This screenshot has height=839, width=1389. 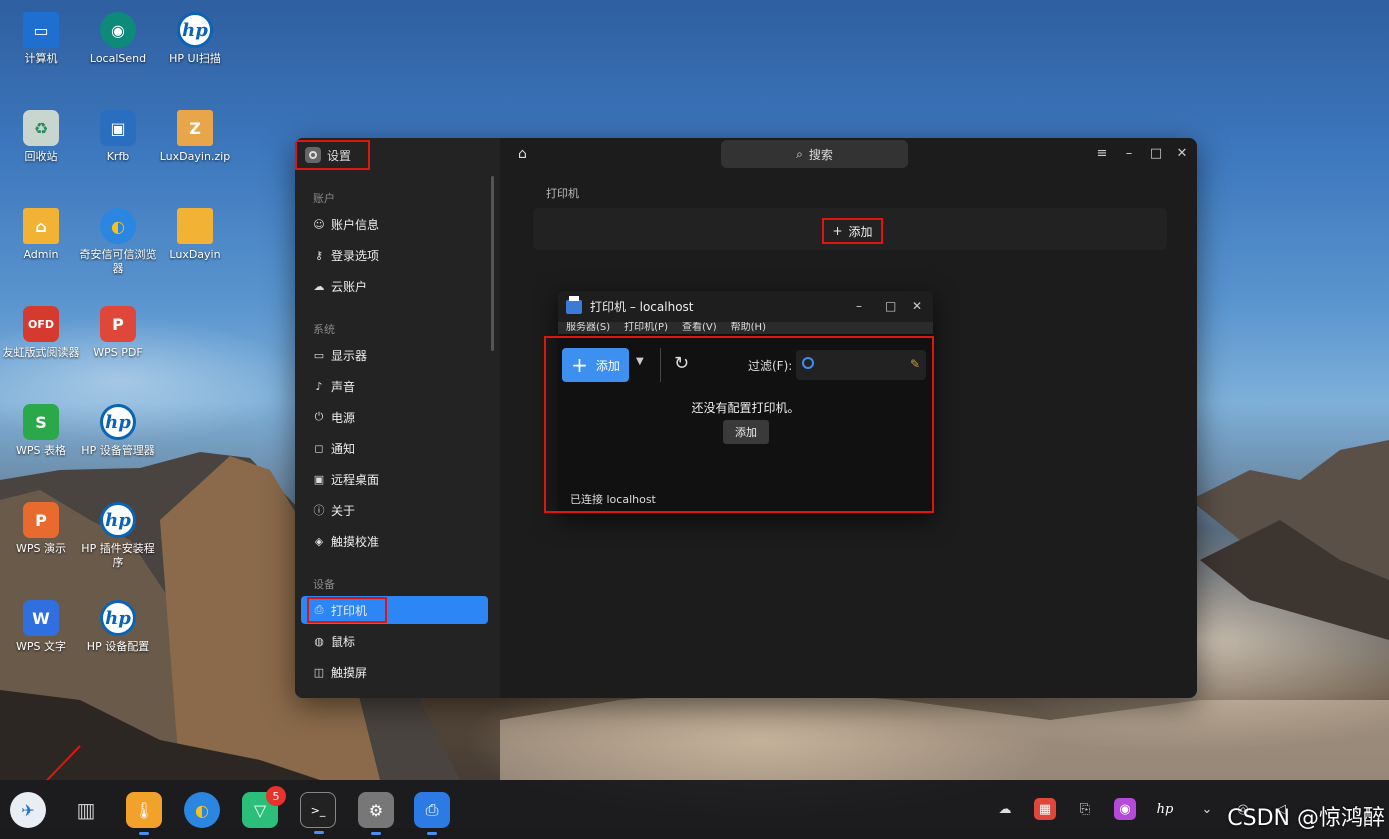 What do you see at coordinates (1085, 809) in the screenshot?
I see `clipboard-icon: ⎘` at bounding box center [1085, 809].